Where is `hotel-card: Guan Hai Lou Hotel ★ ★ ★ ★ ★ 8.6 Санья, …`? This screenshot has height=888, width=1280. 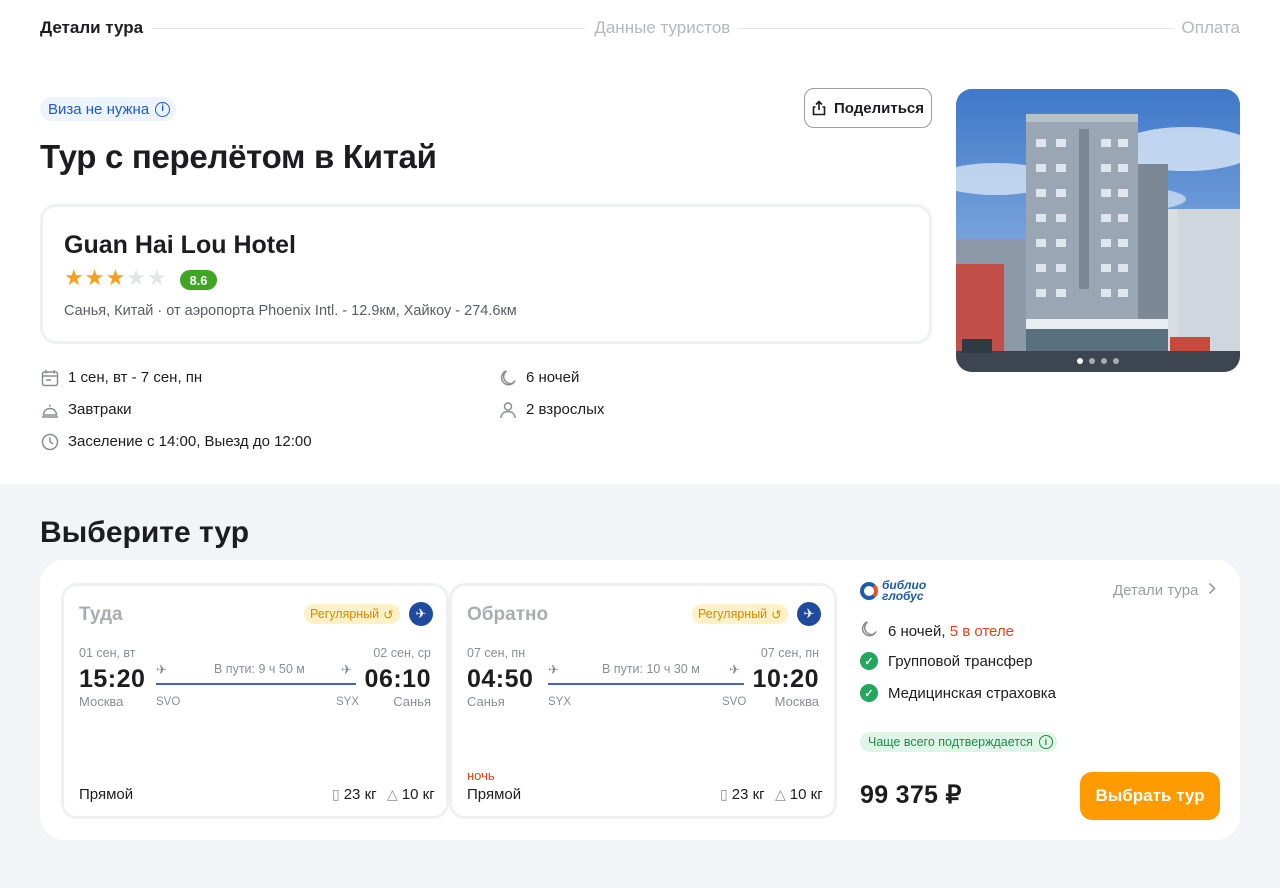
hotel-card: Guan Hai Lou Hotel ★ ★ ★ ★ ★ 8.6 Санья, … is located at coordinates (486, 274).